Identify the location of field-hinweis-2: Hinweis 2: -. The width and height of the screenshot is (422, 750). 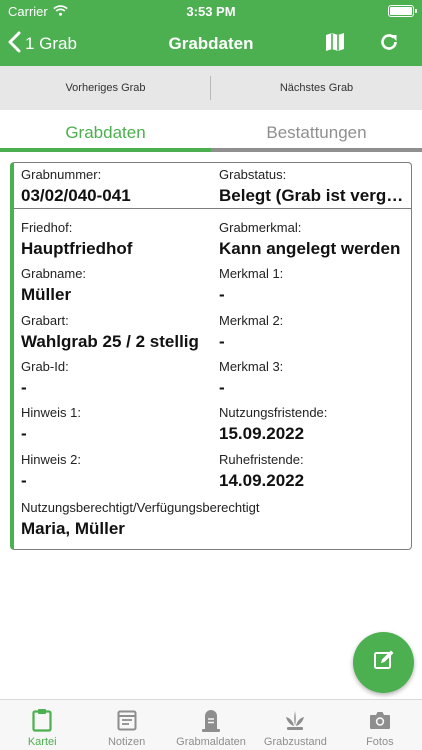
(116, 471).